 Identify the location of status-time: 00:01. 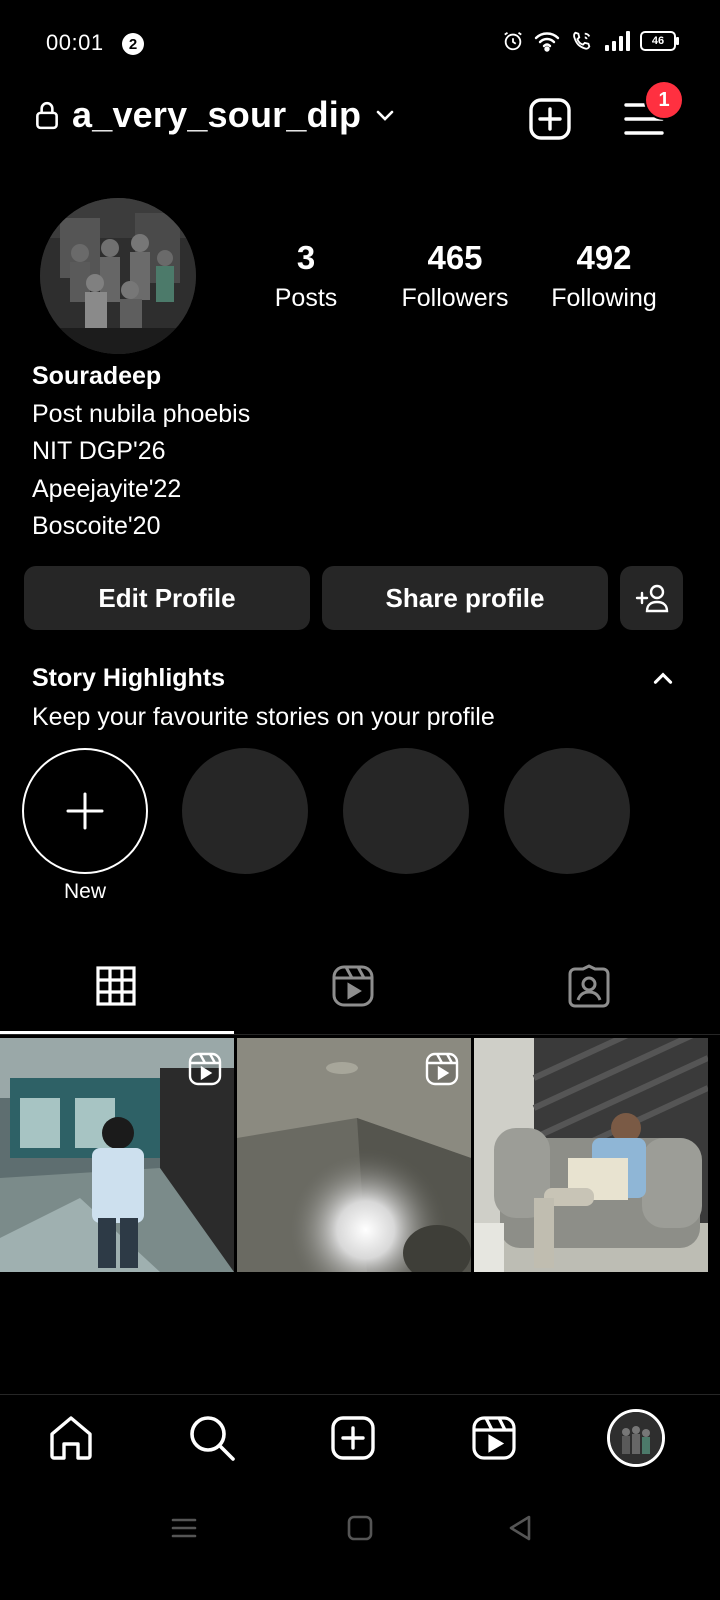
(75, 42).